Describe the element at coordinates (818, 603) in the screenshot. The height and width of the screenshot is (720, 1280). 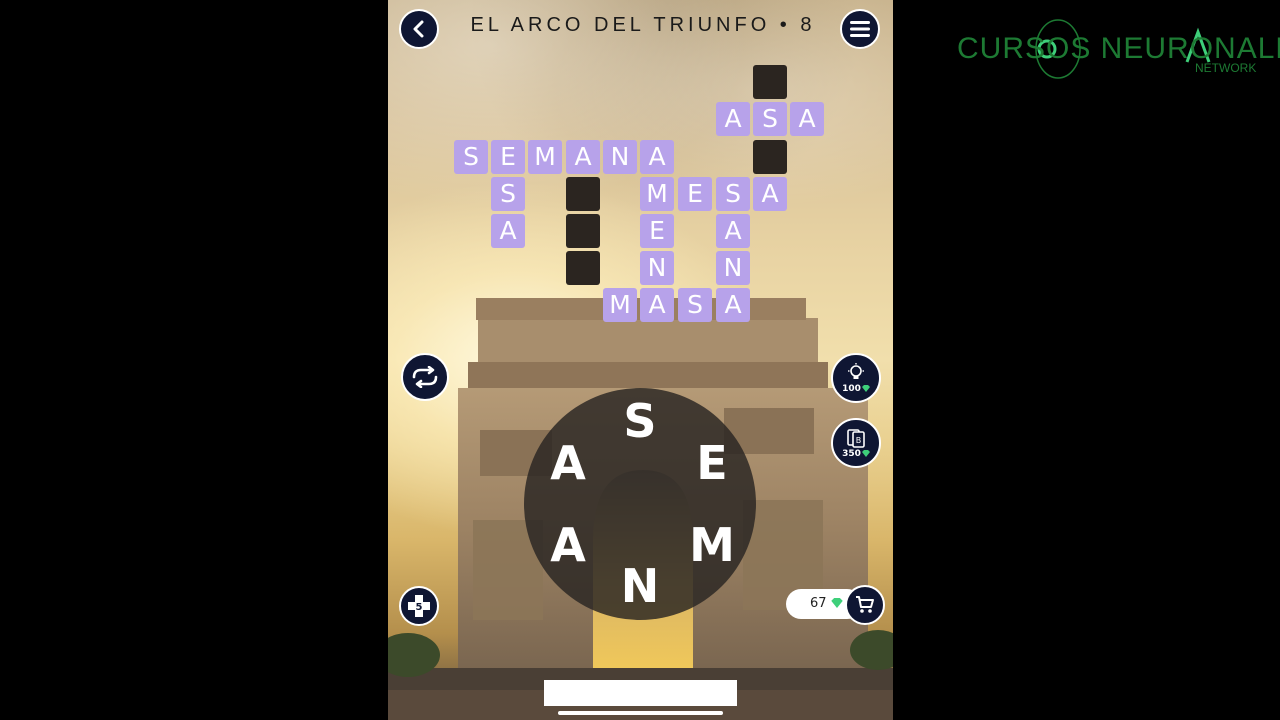
I see `gem-count: 67` at that location.